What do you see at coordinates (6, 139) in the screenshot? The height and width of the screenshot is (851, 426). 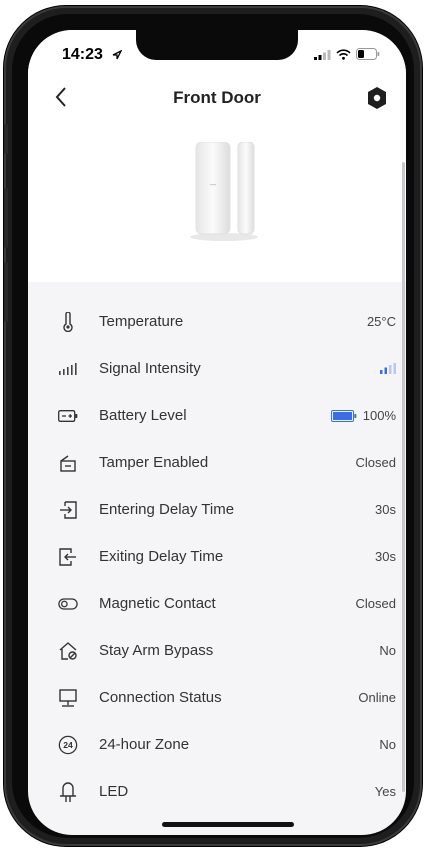 I see `mute-switch` at bounding box center [6, 139].